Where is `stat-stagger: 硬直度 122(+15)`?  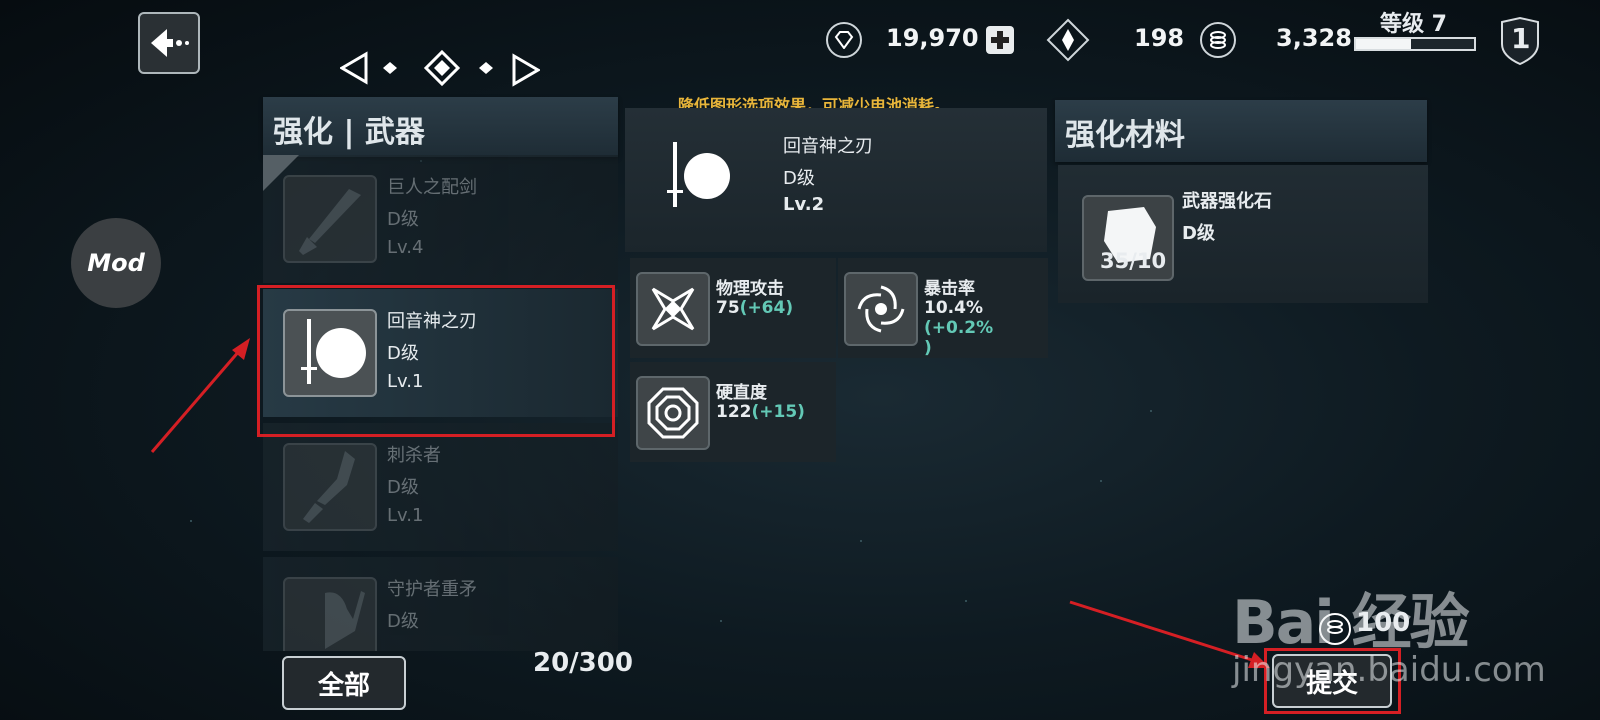 stat-stagger: 硬直度 122(+15) is located at coordinates (733, 412).